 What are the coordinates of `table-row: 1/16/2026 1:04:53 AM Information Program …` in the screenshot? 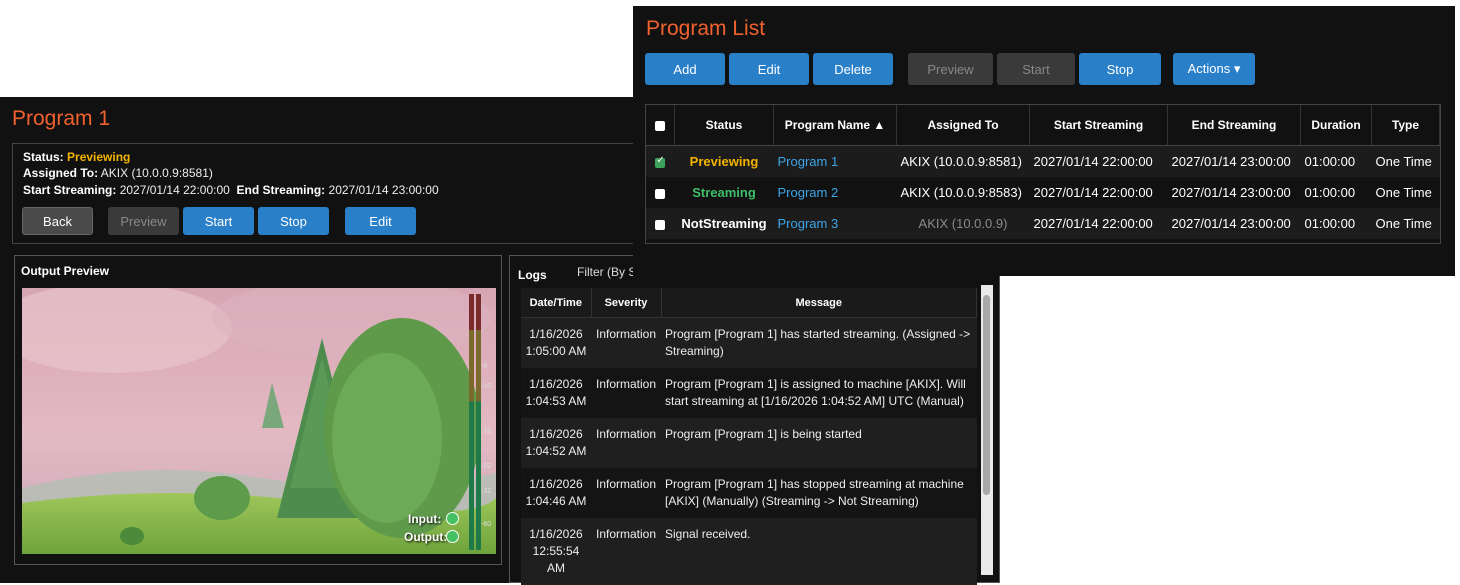 It's located at (749, 393).